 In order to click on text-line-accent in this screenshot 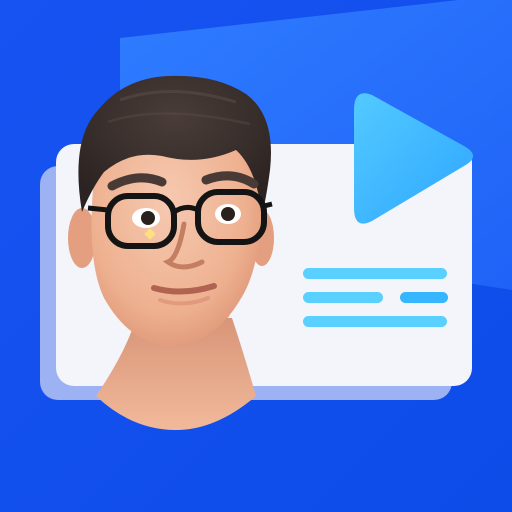, I will do `click(424, 297)`.